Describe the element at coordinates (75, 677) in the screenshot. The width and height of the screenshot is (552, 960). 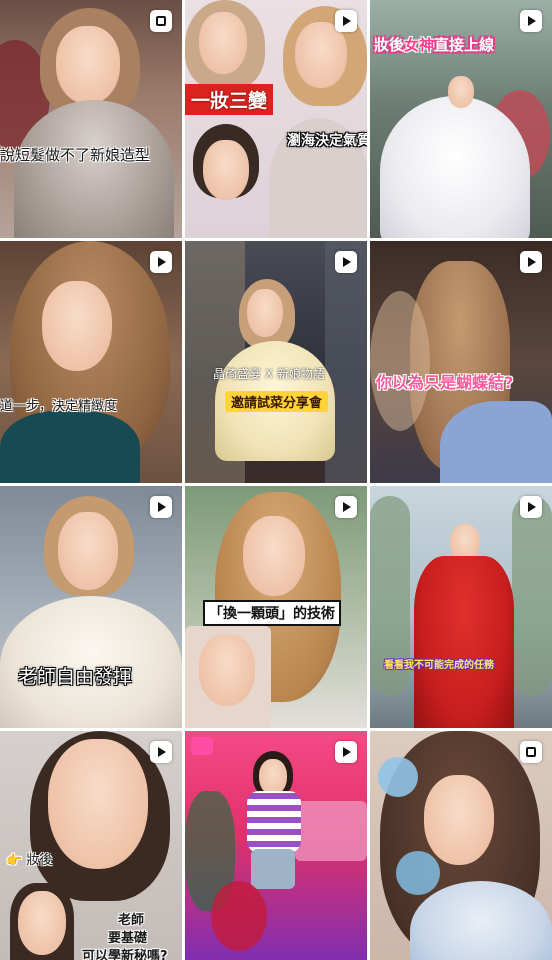
I see `tile-caption: 老師自由發揮` at that location.